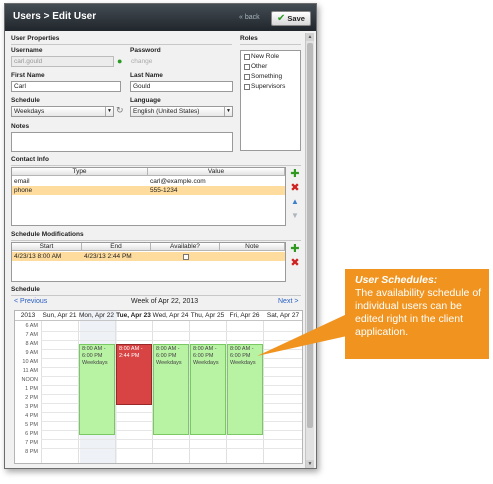 The width and height of the screenshot is (493, 484). I want to click on hour-label: NOON, so click(30, 380).